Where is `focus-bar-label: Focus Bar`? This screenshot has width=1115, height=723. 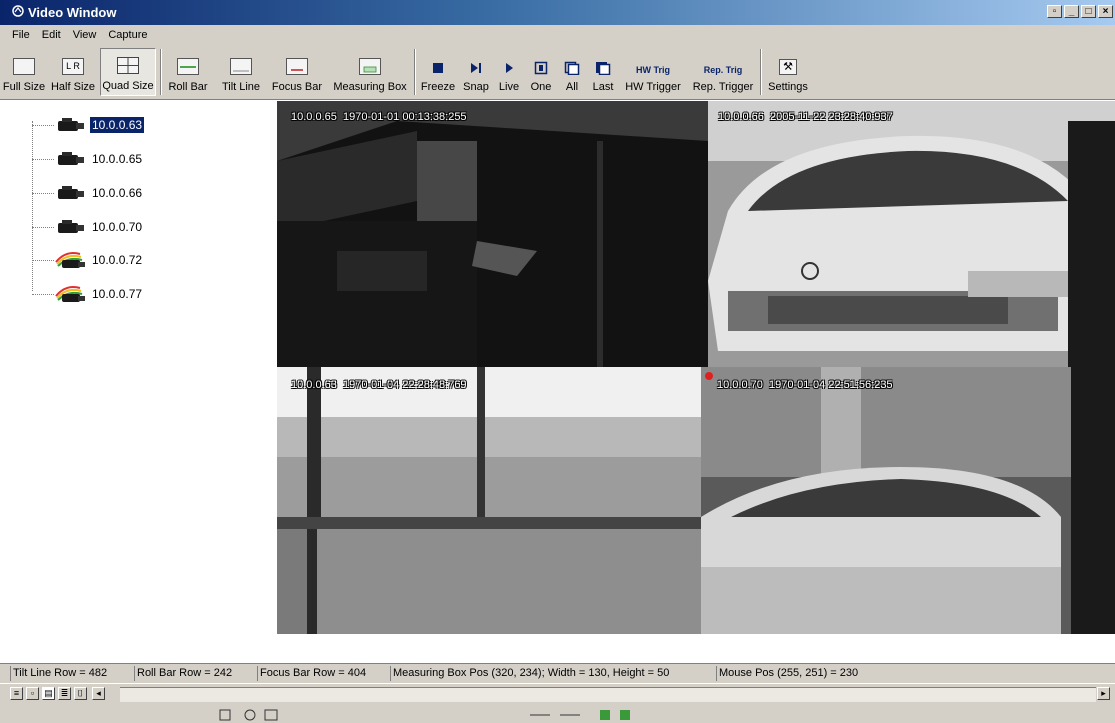
focus-bar-label: Focus Bar is located at coordinates (297, 87).